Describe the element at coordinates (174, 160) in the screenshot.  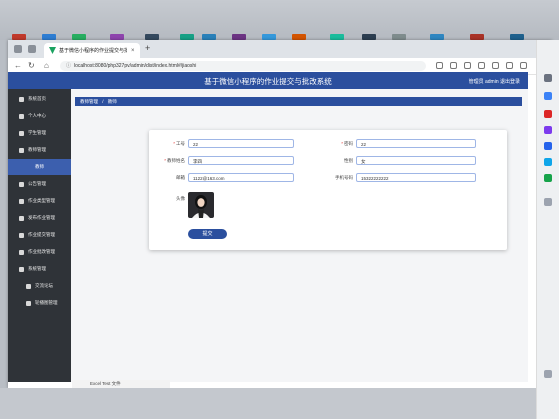
I see `field-label-name: *教师姓名` at that location.